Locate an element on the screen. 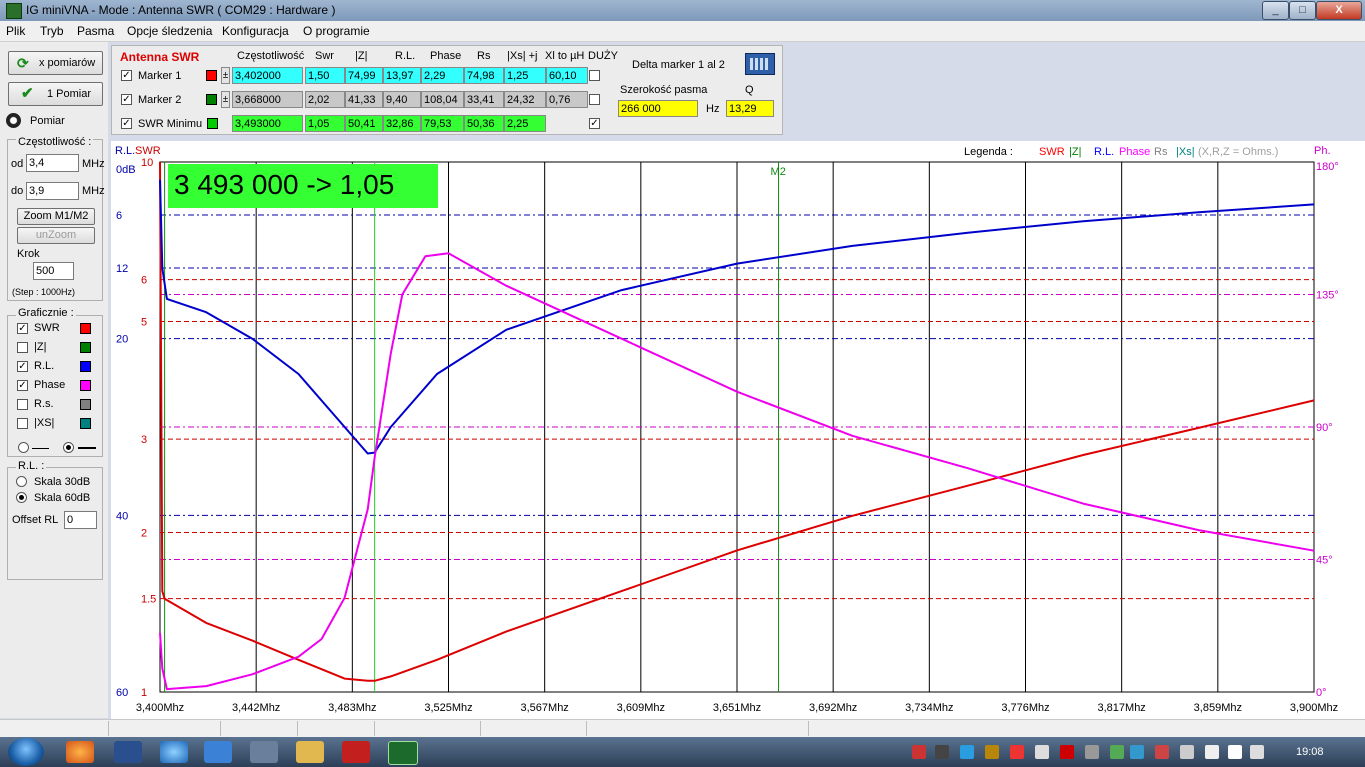  internet-explorer-icon is located at coordinates (174, 752).